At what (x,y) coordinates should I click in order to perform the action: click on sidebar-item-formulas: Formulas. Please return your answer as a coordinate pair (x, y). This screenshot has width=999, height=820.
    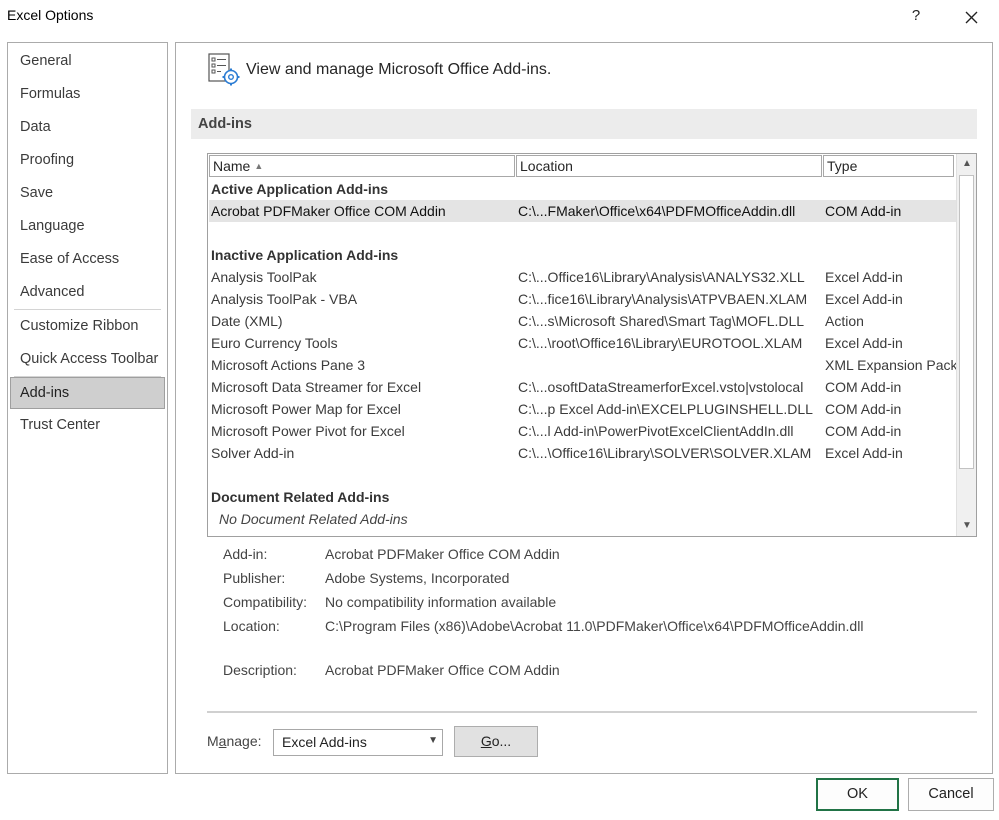
    Looking at the image, I should click on (87, 94).